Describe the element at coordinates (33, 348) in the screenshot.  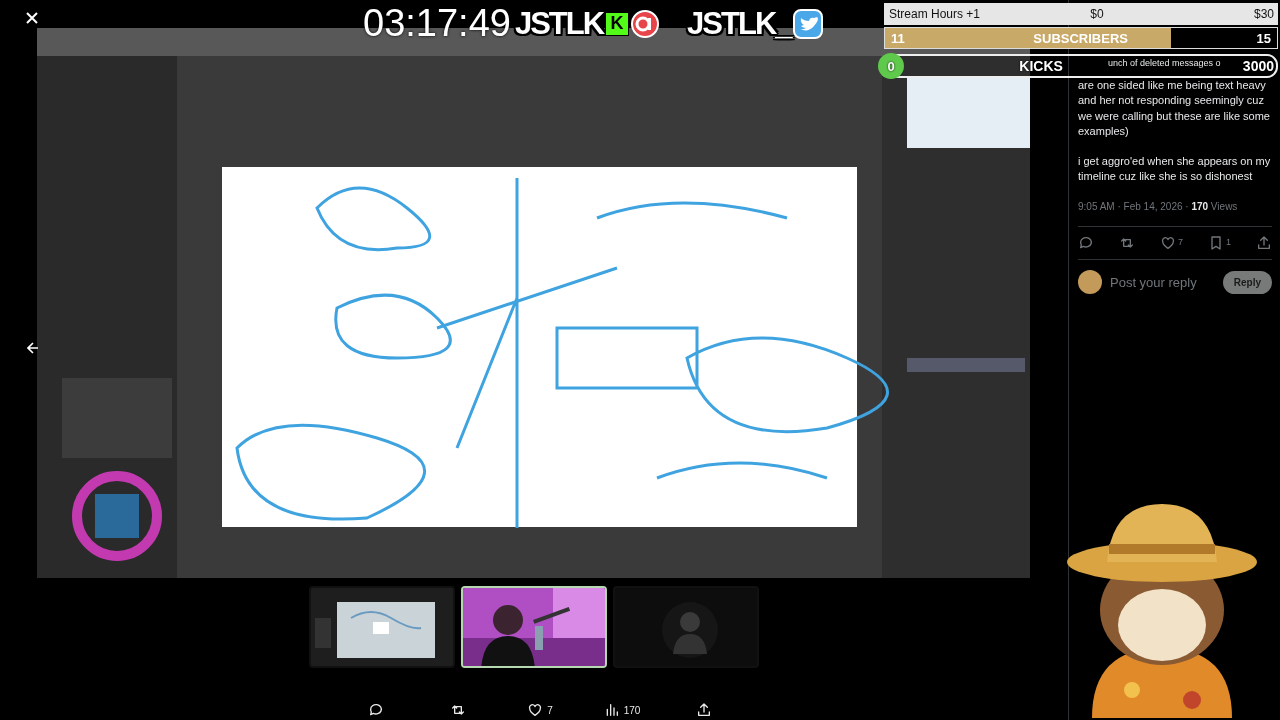
I see `arrow-left-icon` at that location.